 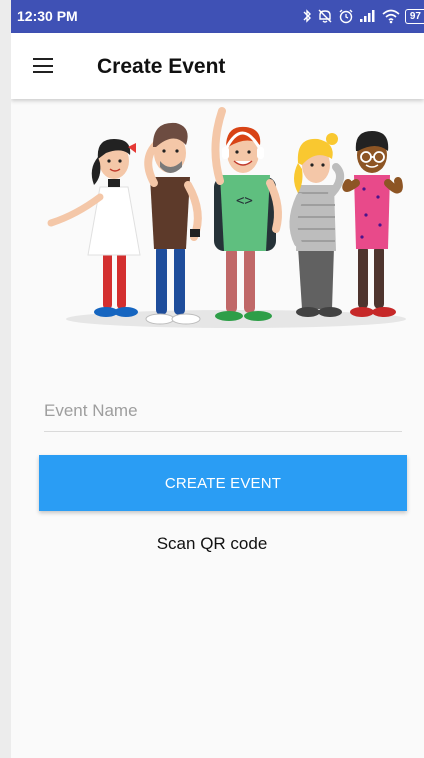 I want to click on event-name-field, so click(x=223, y=413).